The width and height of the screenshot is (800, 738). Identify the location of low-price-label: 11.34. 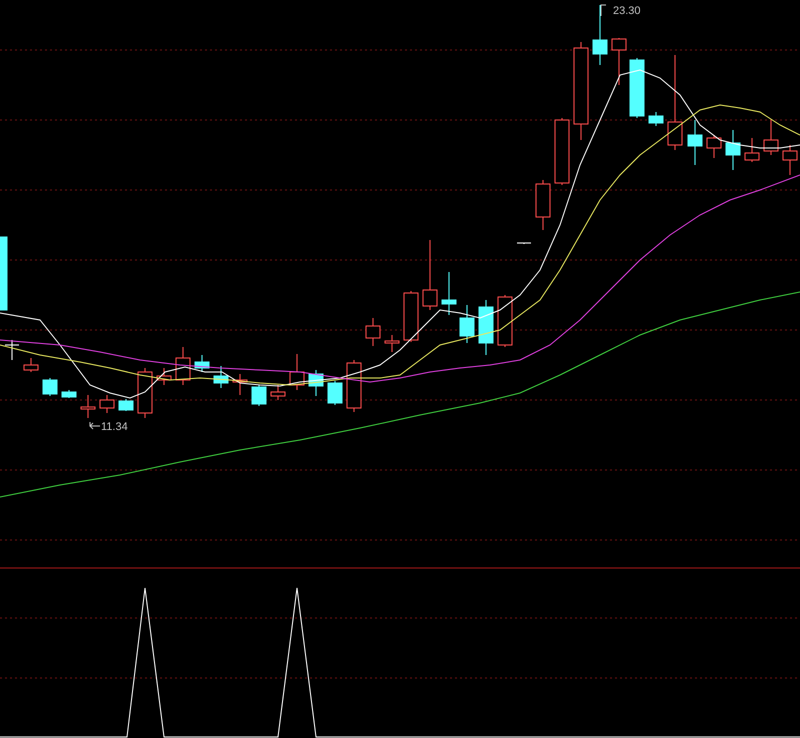
(114, 427).